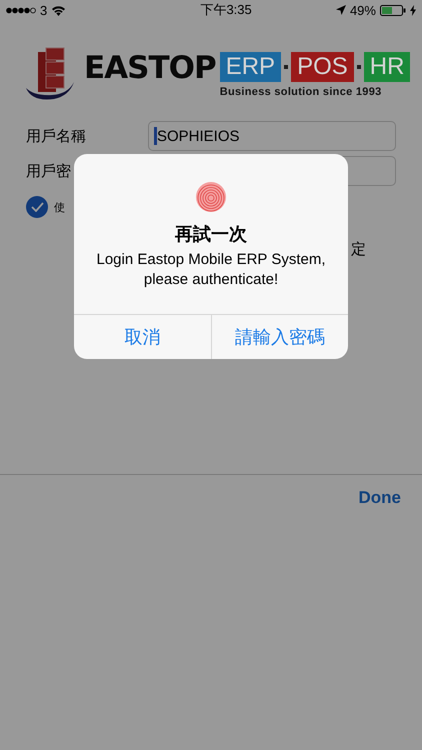 The height and width of the screenshot is (750, 422). Describe the element at coordinates (301, 92) in the screenshot. I see `tagline: Business solution since 1993` at that location.